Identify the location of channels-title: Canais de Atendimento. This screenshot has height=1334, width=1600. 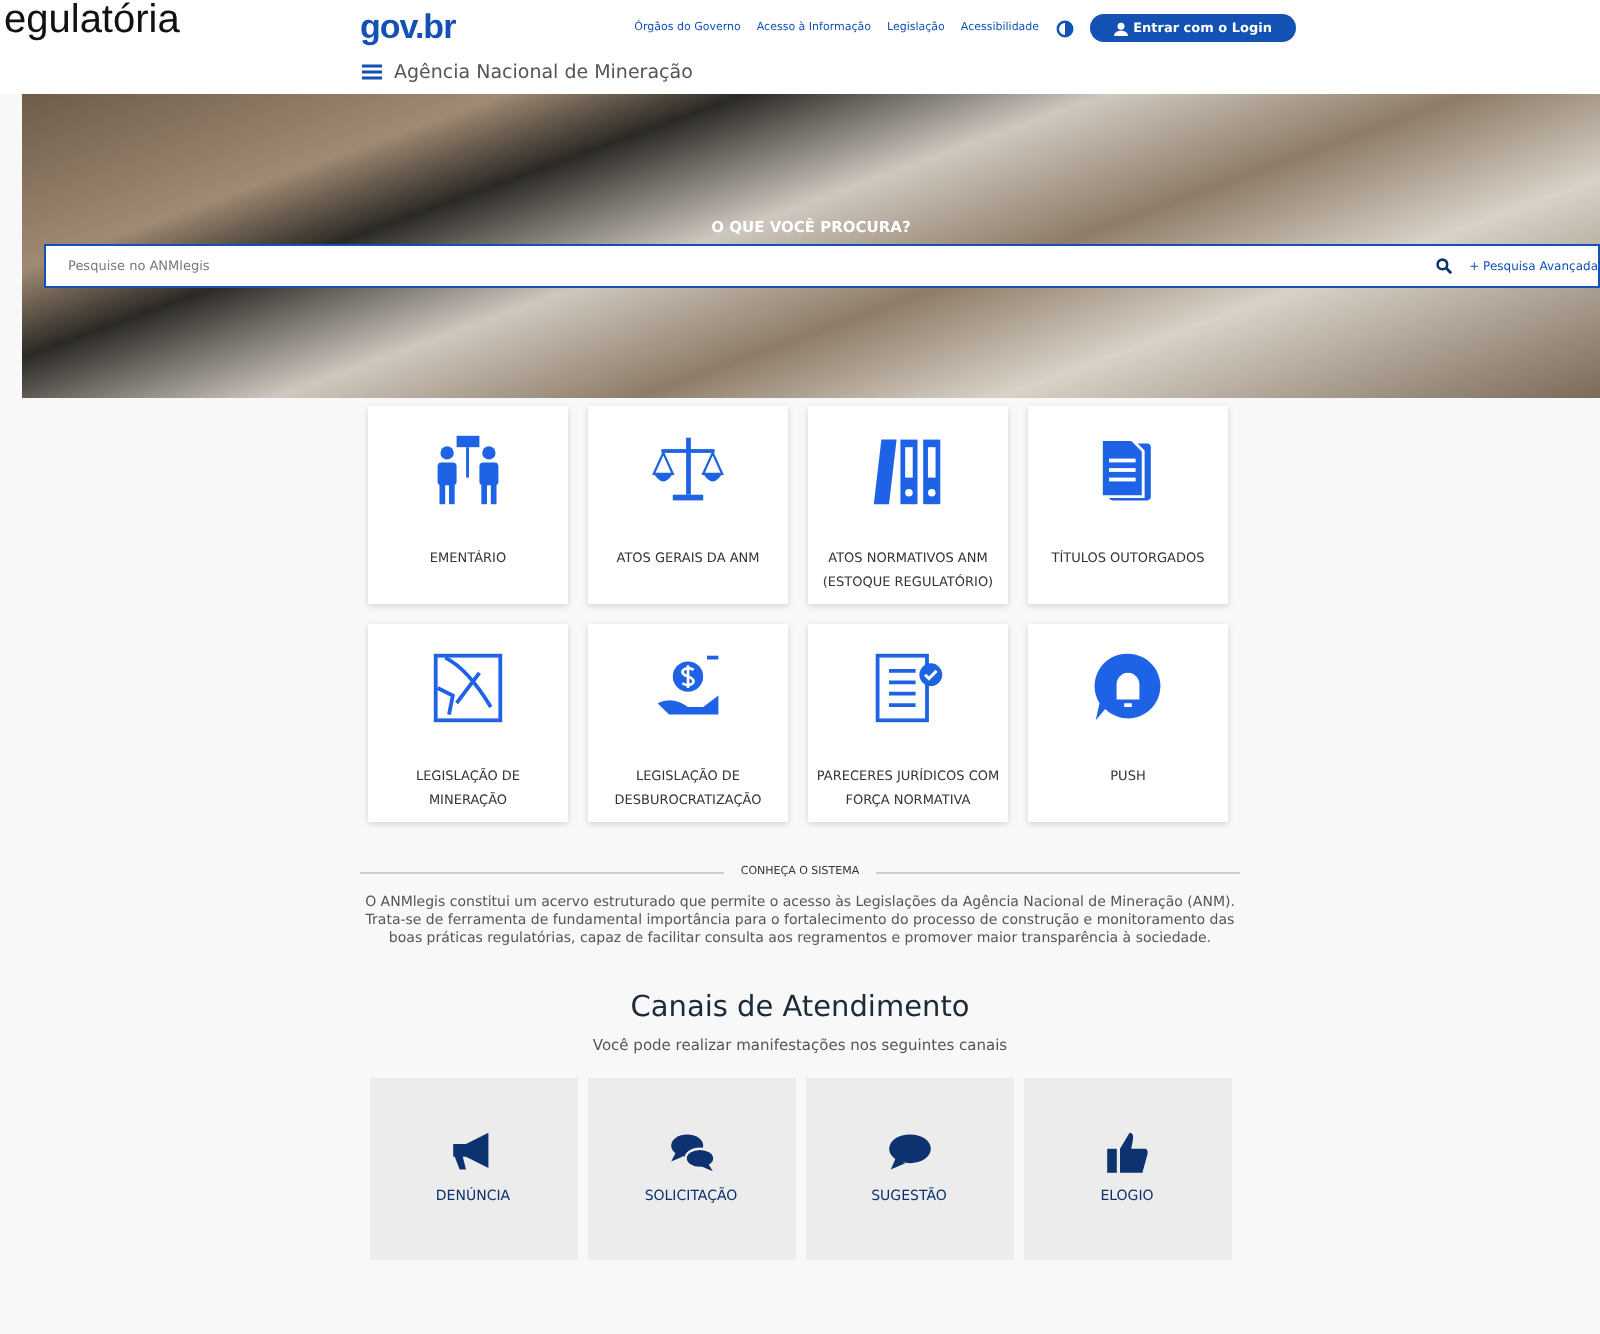
(800, 1008).